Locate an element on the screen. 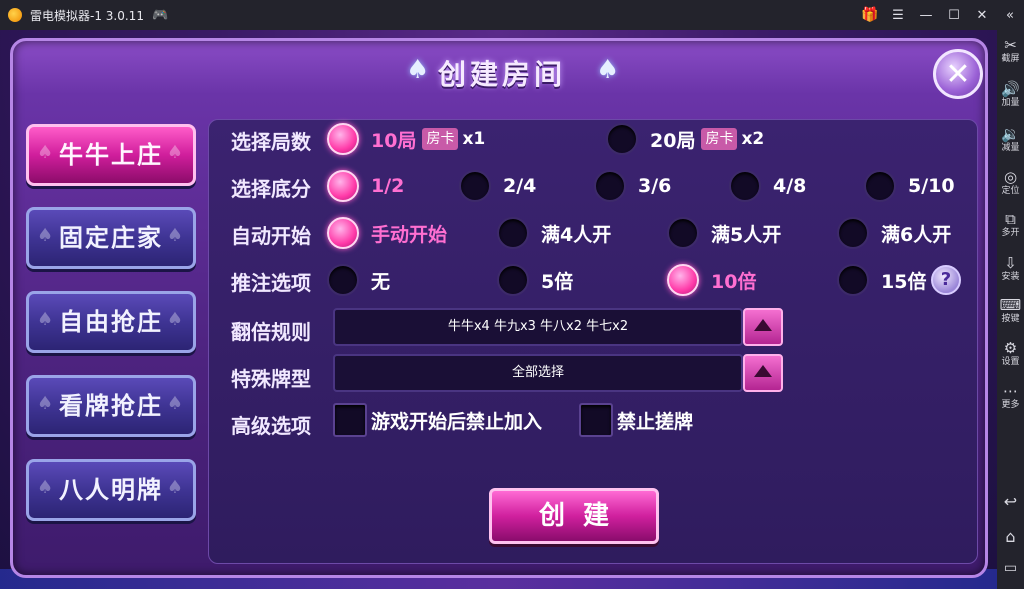 The height and width of the screenshot is (589, 1024). no-join-after-start-checkbox: 游戏开始后禁止加入 is located at coordinates (437, 420).